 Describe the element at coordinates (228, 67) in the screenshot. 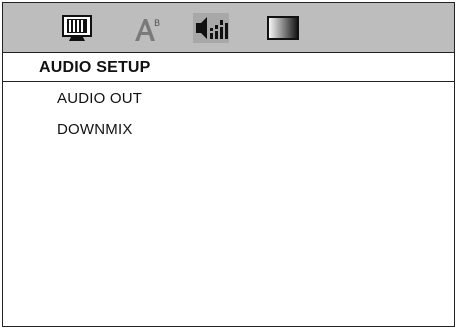

I see `section-header: AUDIO SETUP` at that location.